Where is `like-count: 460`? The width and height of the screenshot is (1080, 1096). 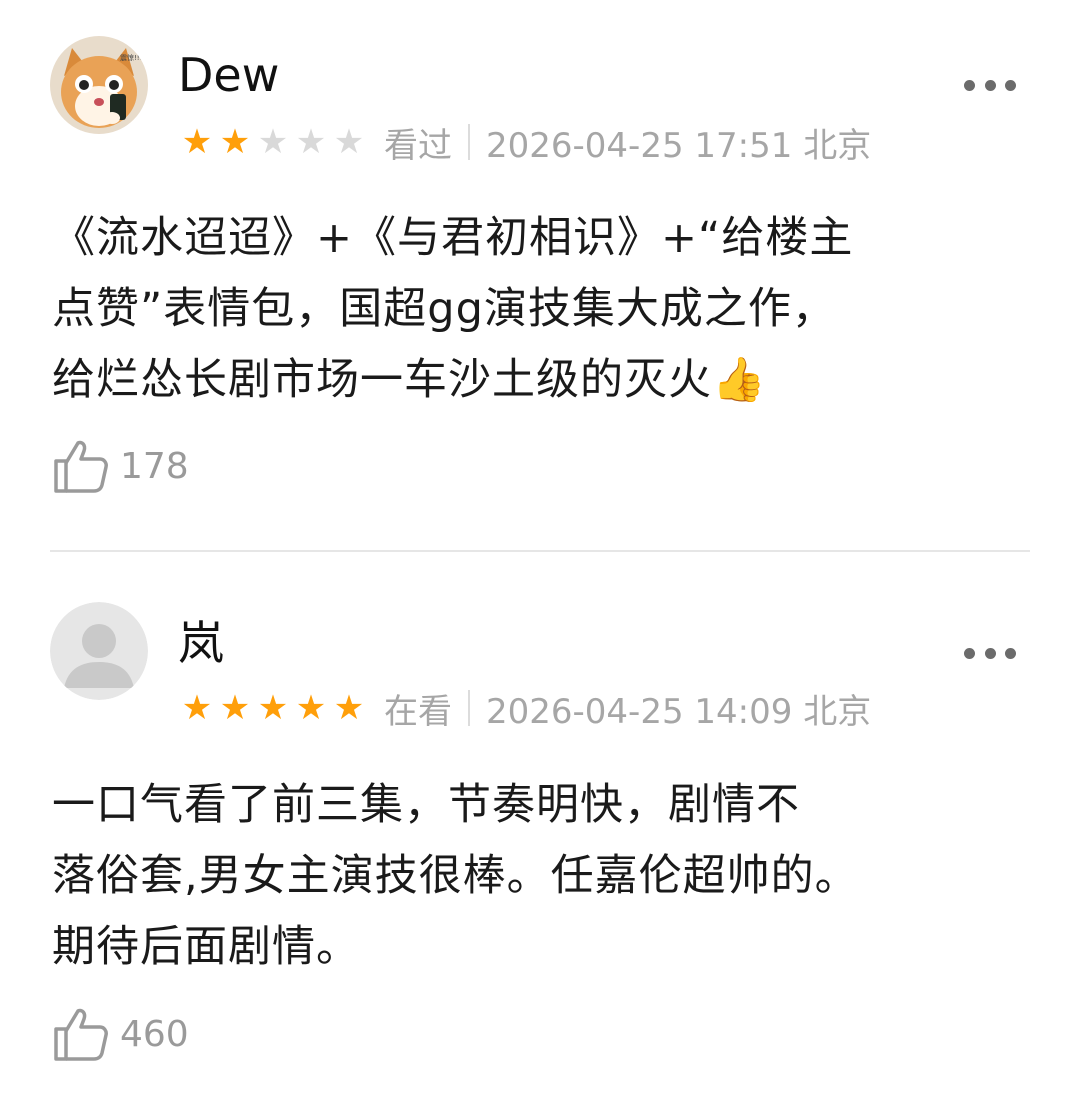 like-count: 460 is located at coordinates (154, 1034).